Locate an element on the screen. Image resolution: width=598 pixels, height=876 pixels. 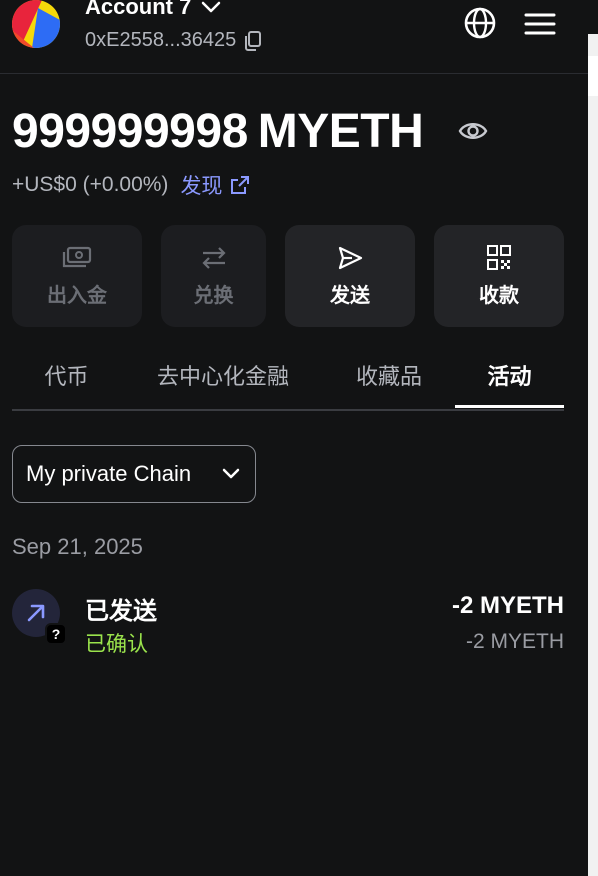
tab-collectibles-label: 收藏品 is located at coordinates (388, 376).